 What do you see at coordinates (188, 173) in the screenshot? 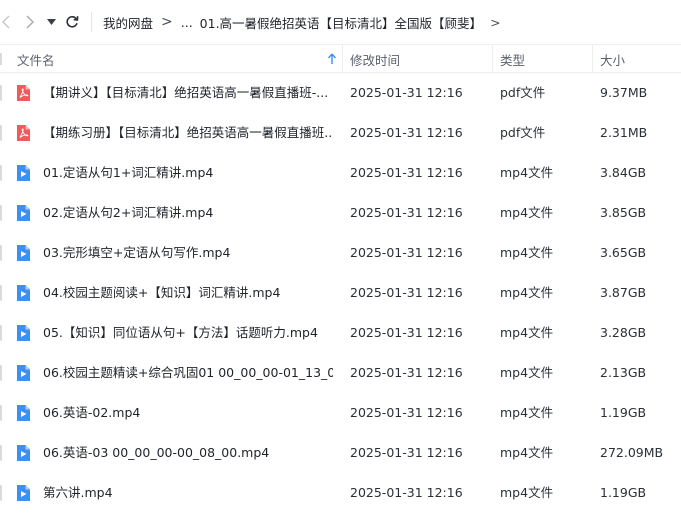
I see `file-name: 01.定语从句1+词汇精讲.mp4` at bounding box center [188, 173].